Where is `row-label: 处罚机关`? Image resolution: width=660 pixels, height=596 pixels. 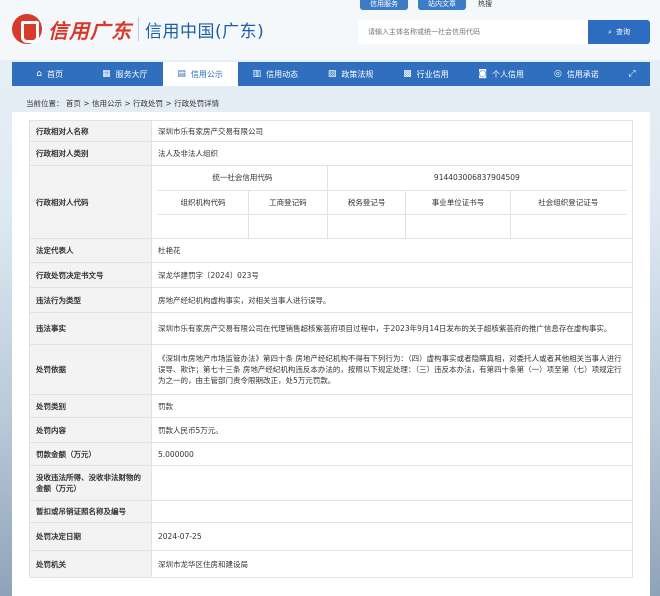
row-label: 处罚机关 is located at coordinates (90, 564).